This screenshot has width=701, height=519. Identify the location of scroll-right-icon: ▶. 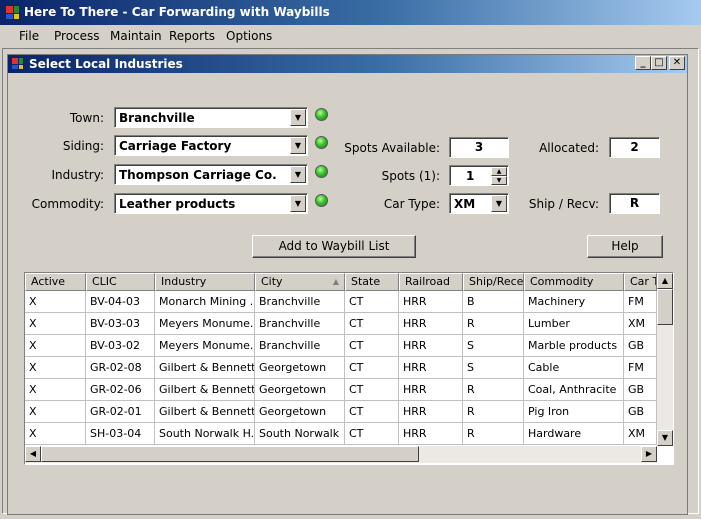
(649, 454).